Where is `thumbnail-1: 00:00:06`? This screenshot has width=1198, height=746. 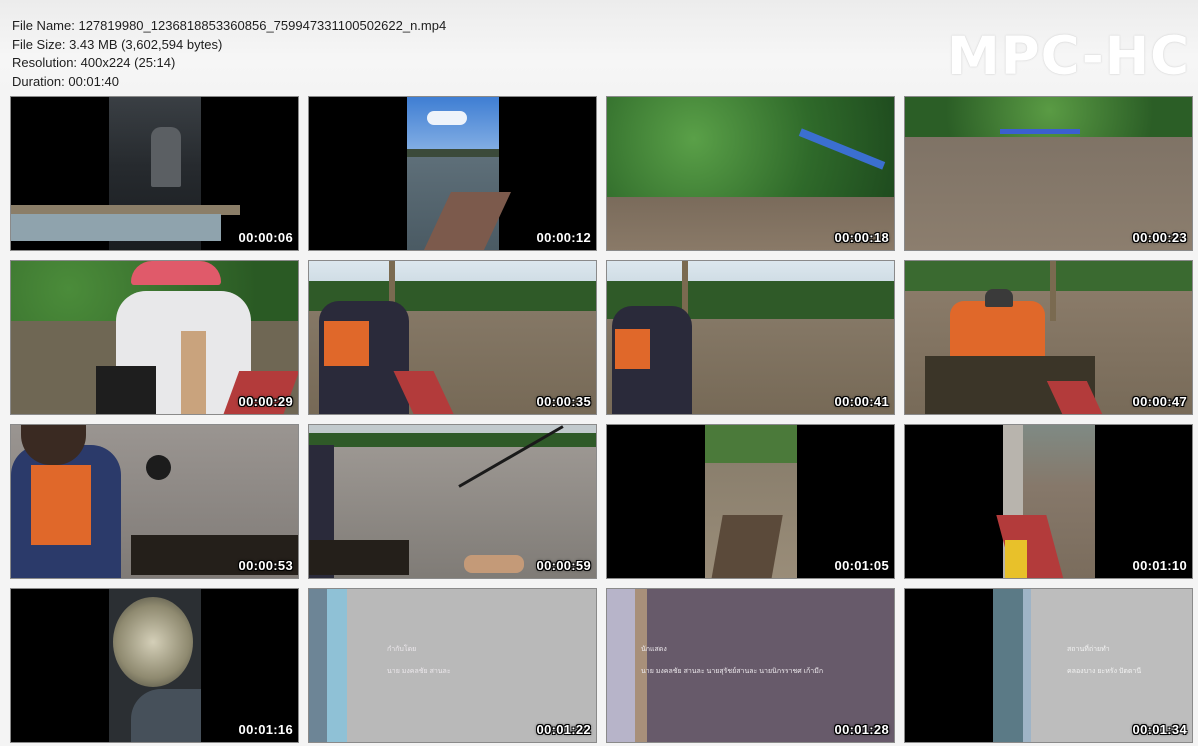 thumbnail-1: 00:00:06 is located at coordinates (154, 173).